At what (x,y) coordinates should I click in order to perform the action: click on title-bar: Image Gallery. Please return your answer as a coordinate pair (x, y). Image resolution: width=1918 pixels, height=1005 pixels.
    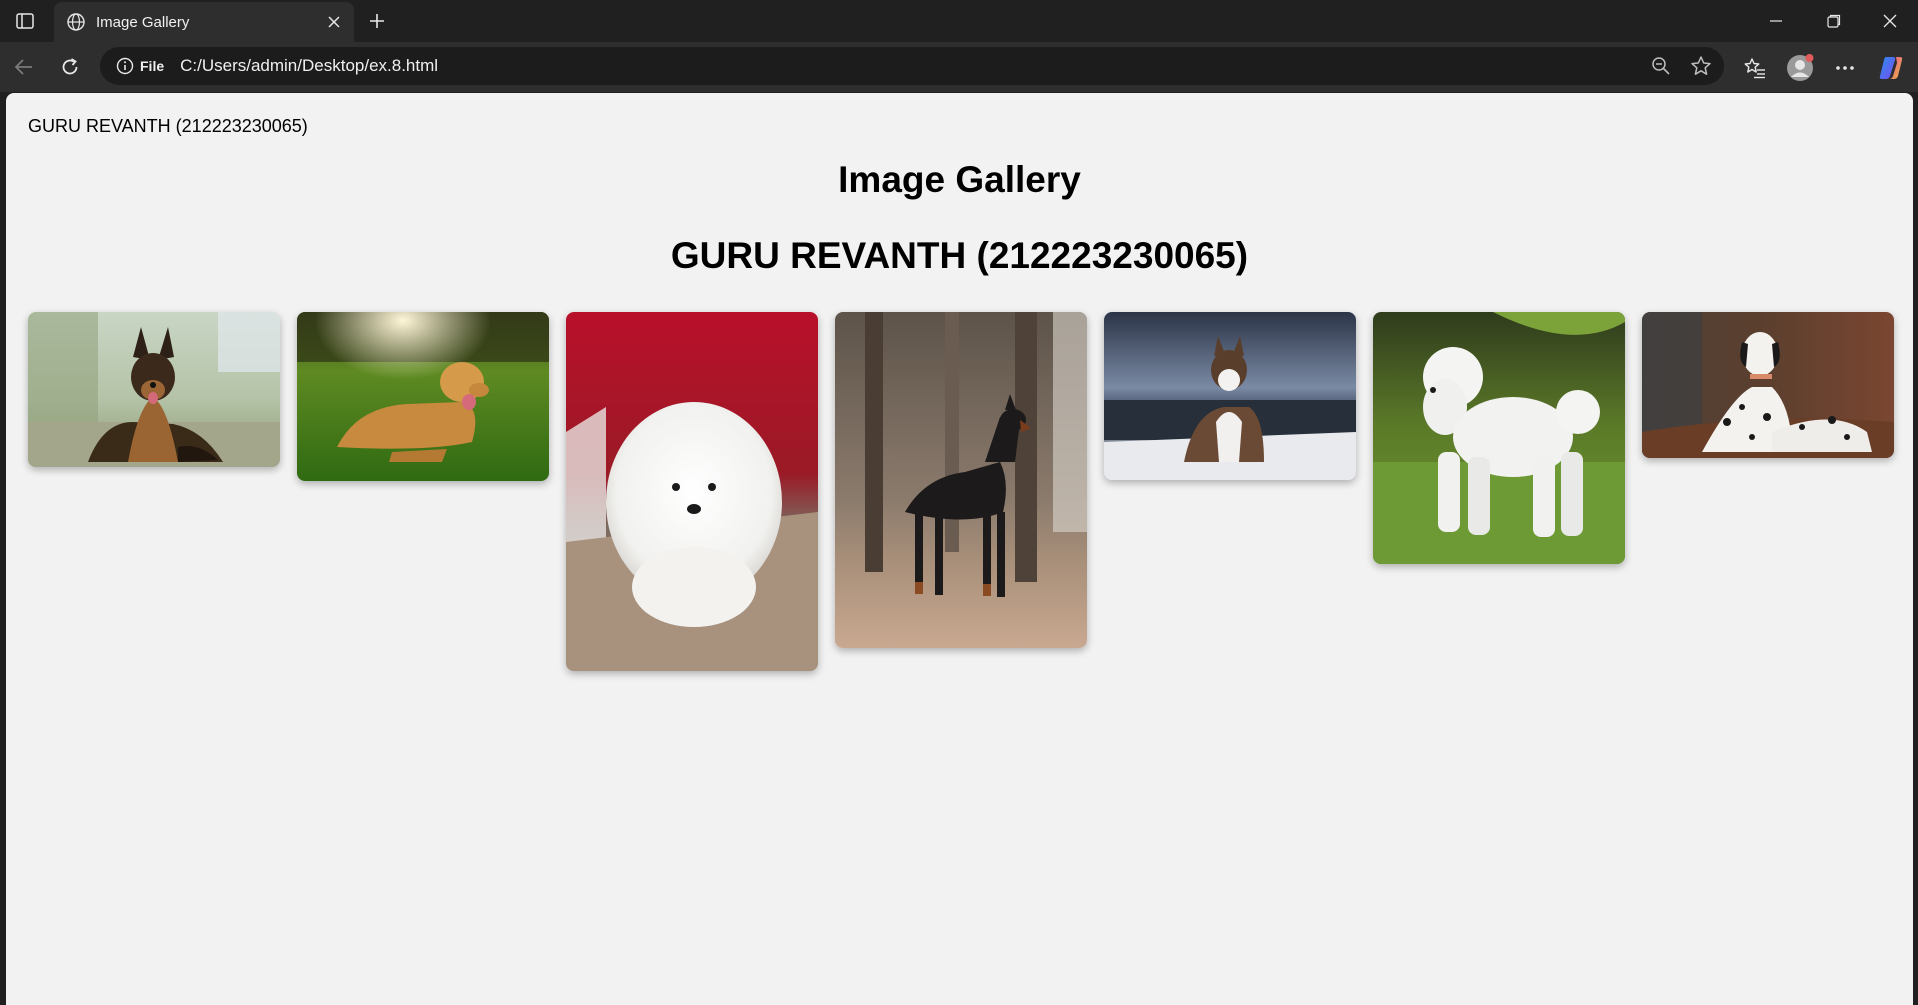
    Looking at the image, I should click on (959, 21).